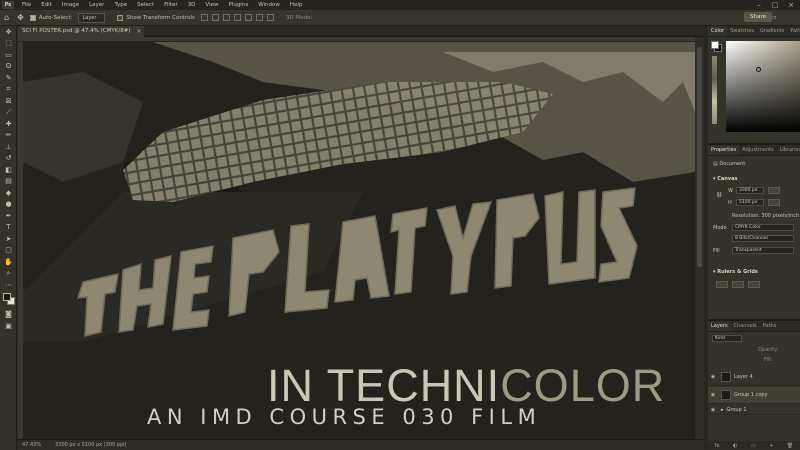 This screenshot has width=800, height=450. I want to click on share-button: Share, so click(758, 17).